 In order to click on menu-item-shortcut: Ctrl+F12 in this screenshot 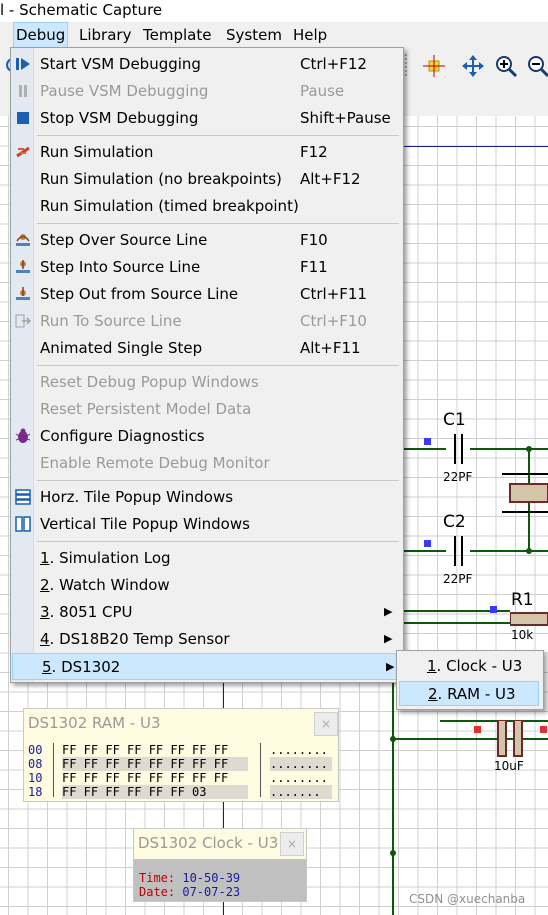, I will do `click(333, 64)`.